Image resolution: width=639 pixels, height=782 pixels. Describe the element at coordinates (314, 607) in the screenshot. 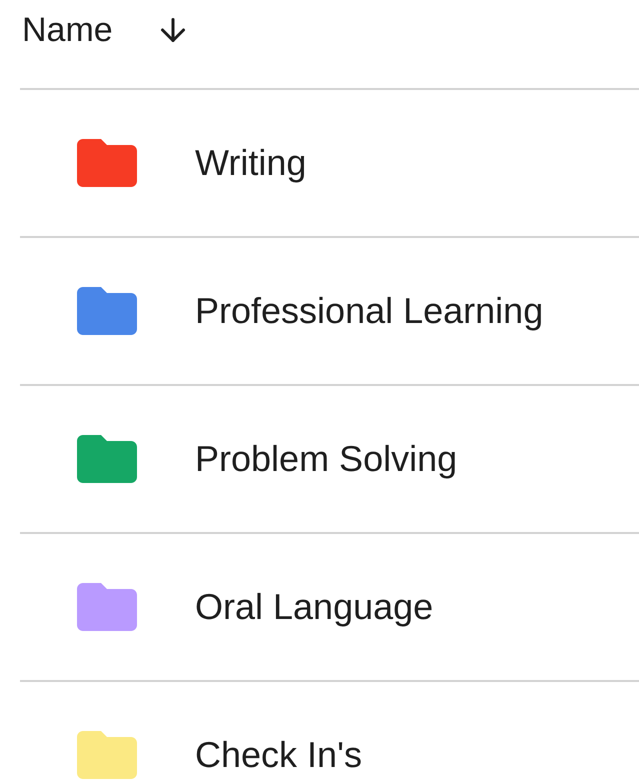

I see `folder-name: Oral Language` at that location.